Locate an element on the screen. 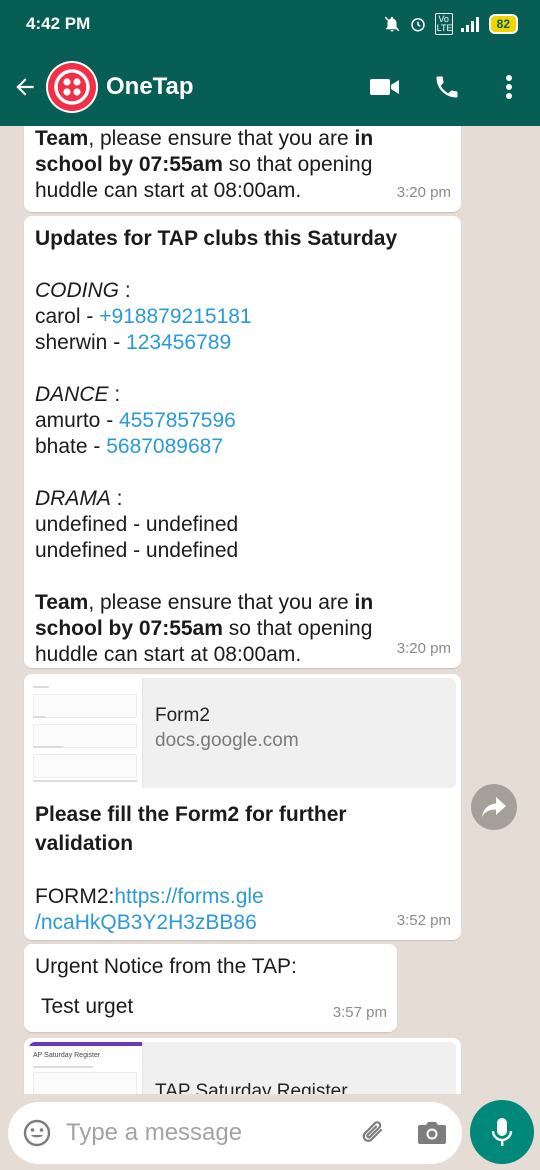 The image size is (540, 1170). phone-link: 4557857596 is located at coordinates (177, 420).